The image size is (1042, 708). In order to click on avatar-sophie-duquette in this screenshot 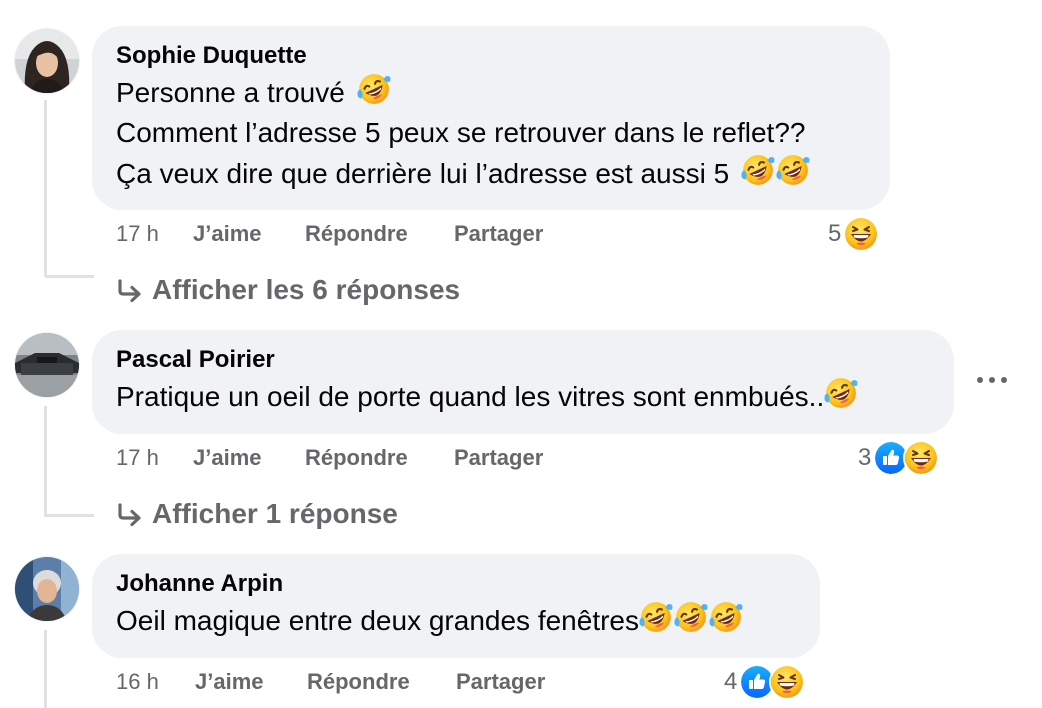, I will do `click(47, 61)`.